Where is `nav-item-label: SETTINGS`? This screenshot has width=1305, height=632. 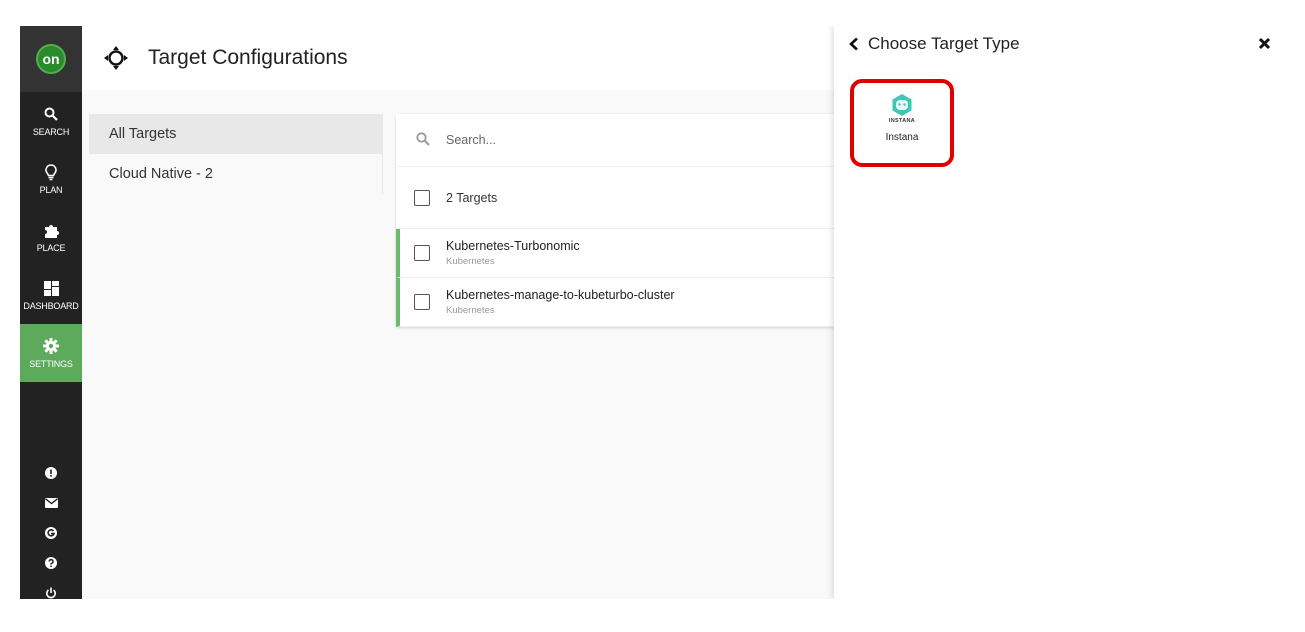 nav-item-label: SETTINGS is located at coordinates (51, 364).